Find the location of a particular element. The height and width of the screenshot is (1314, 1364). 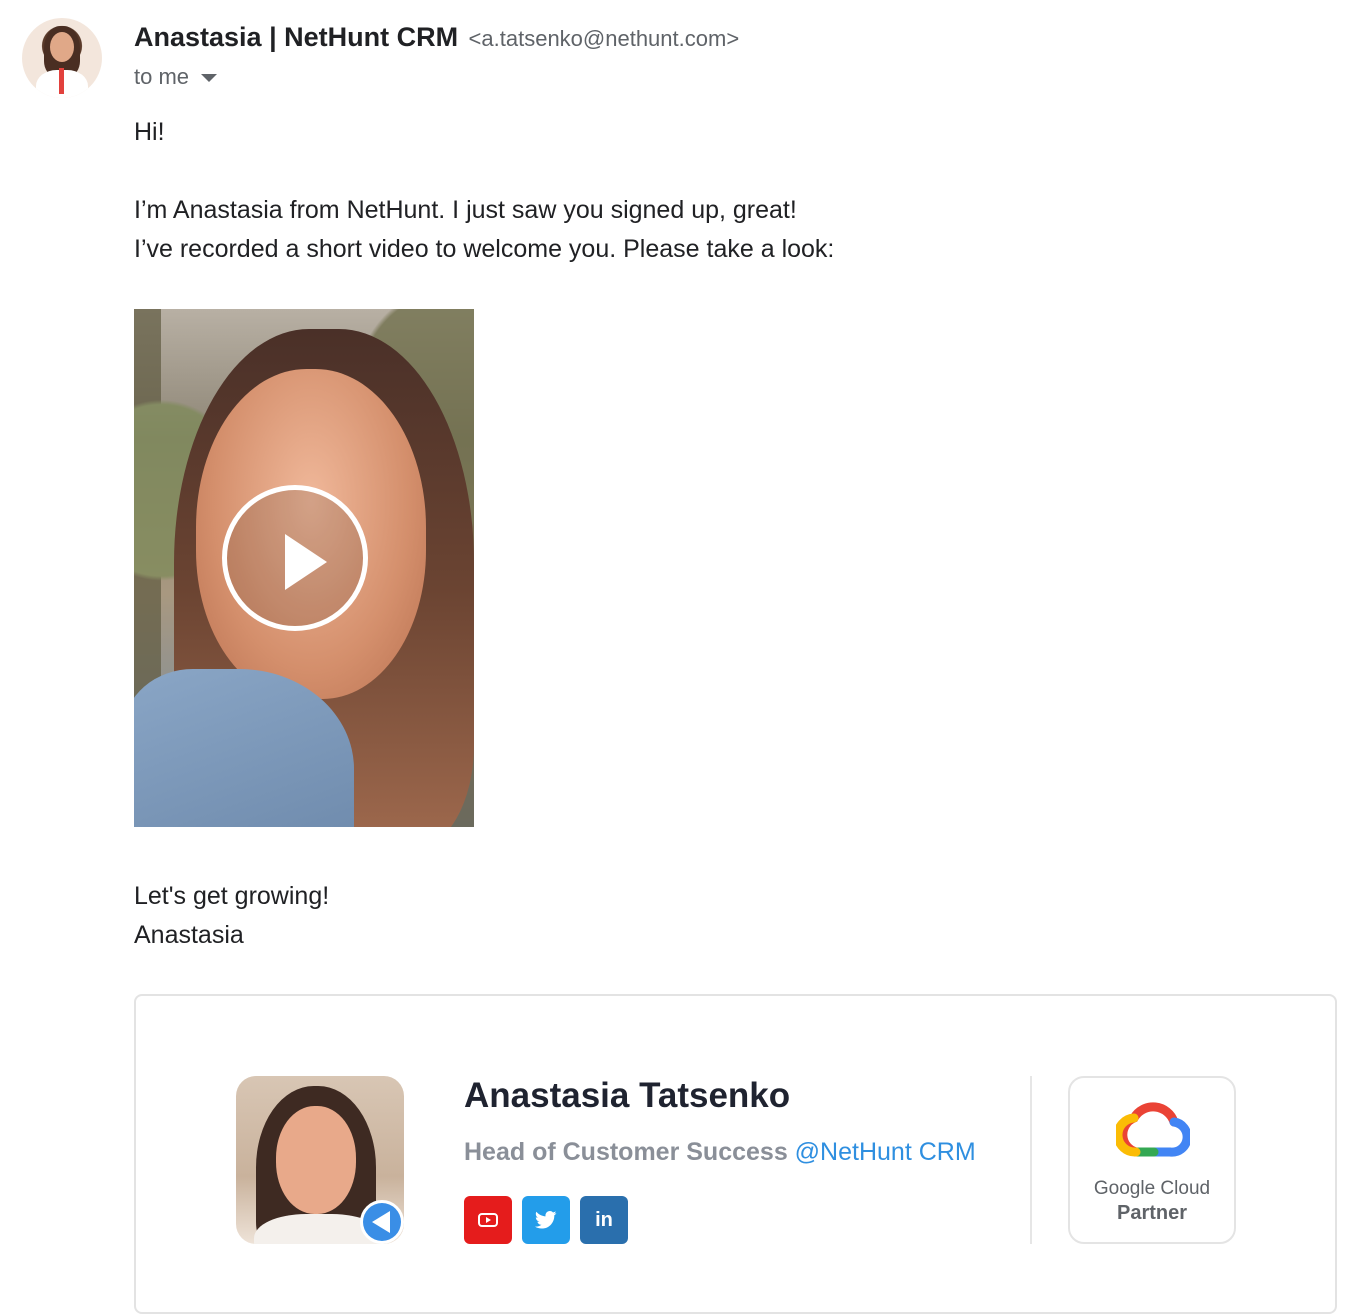

avatar-lanyard is located at coordinates (61, 81).